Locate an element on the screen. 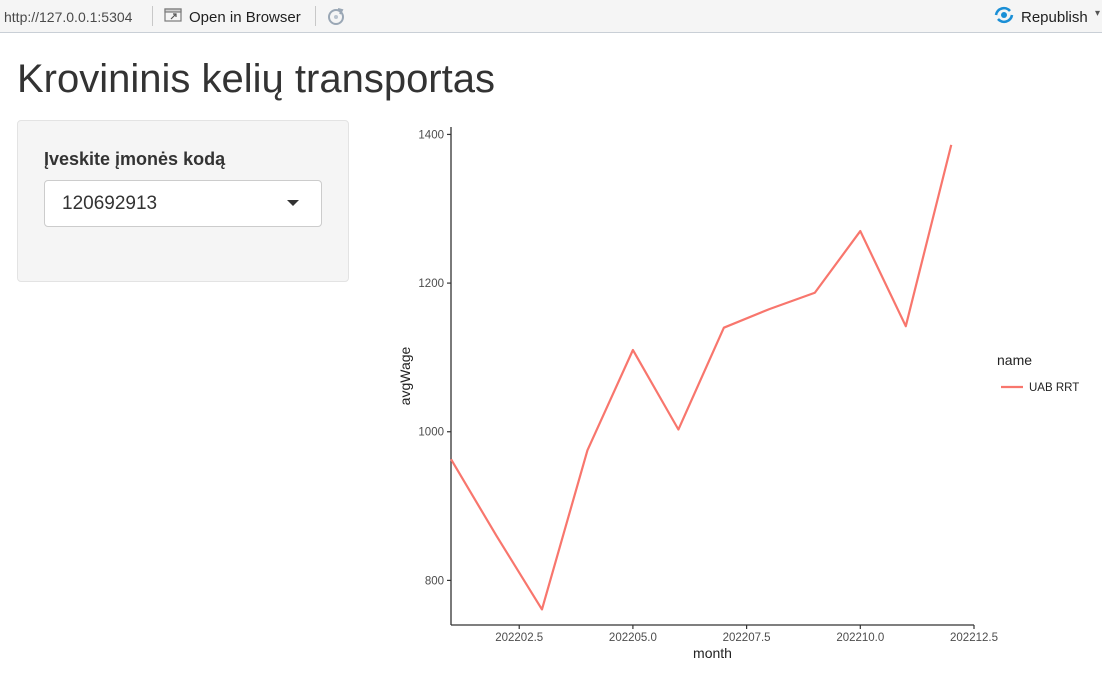 This screenshot has width=1102, height=692. refresh-icon is located at coordinates (336, 17).